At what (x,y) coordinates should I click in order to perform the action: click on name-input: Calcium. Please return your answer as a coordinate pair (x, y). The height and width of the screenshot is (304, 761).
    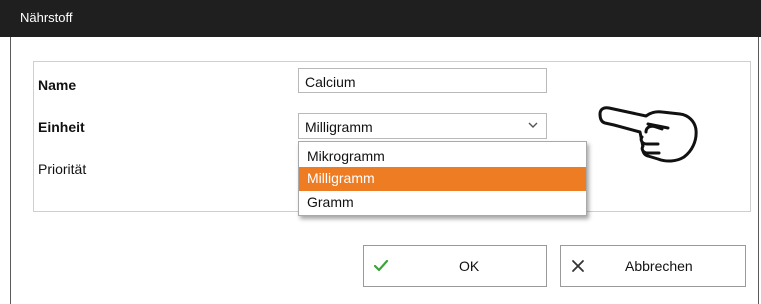
    Looking at the image, I should click on (422, 80).